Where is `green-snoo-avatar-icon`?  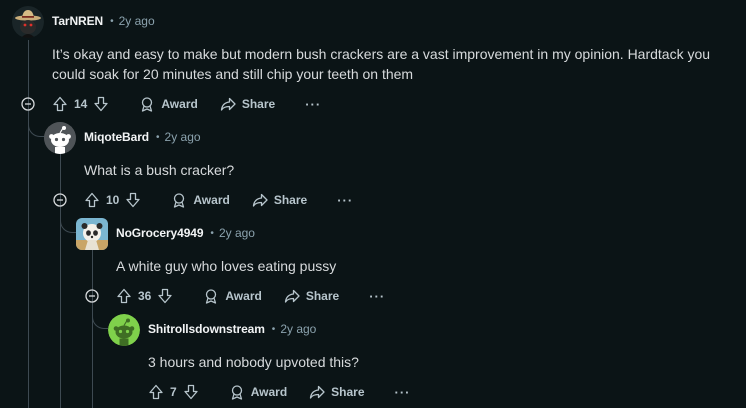 green-snoo-avatar-icon is located at coordinates (124, 330).